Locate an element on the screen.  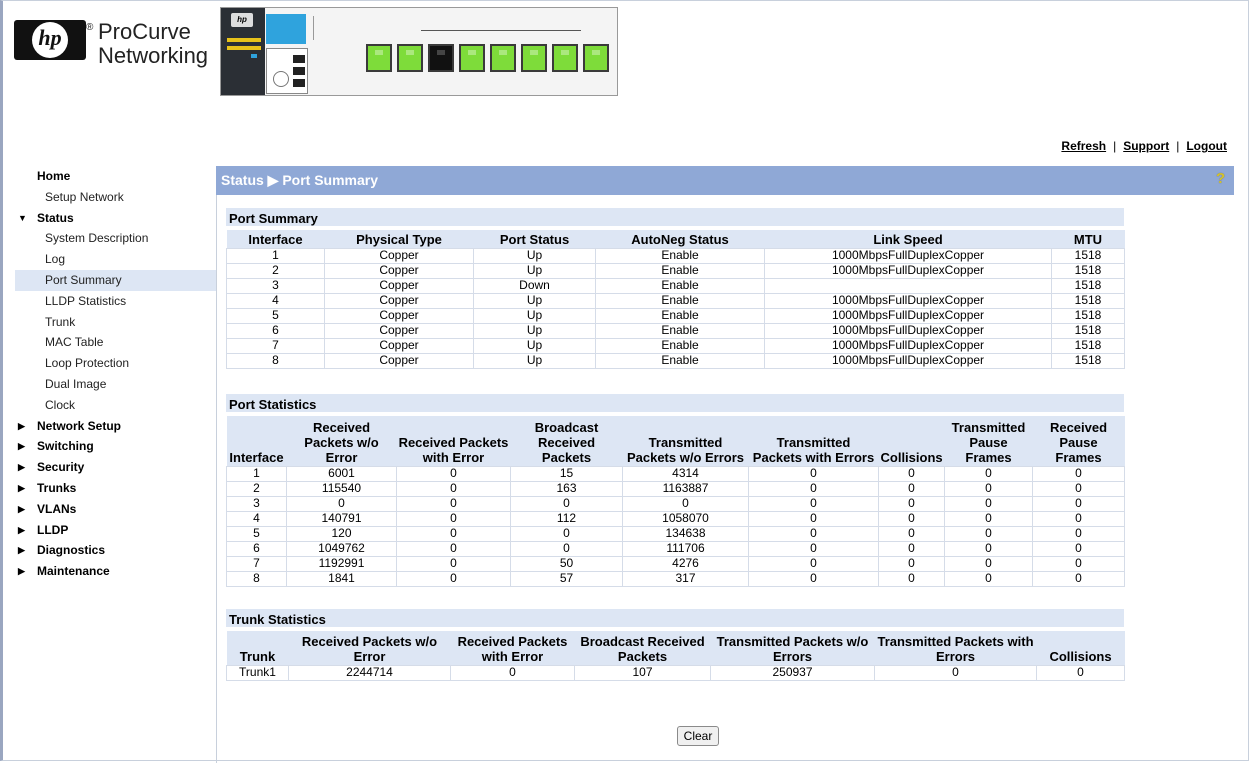
help-icon: ? is located at coordinates (1222, 178).